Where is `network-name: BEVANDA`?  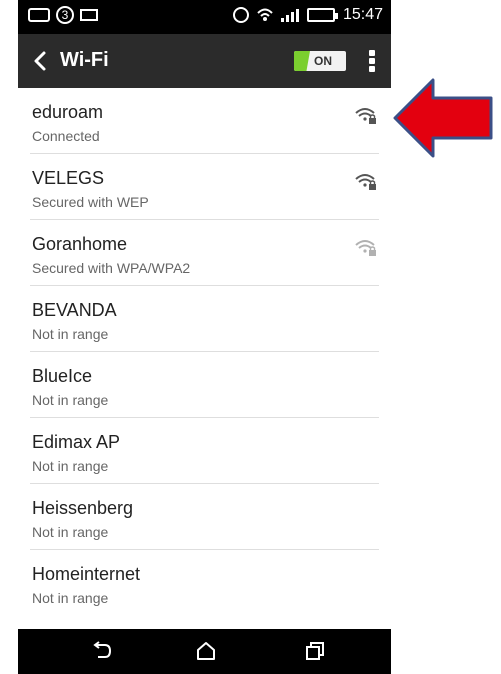 network-name: BEVANDA is located at coordinates (74, 310).